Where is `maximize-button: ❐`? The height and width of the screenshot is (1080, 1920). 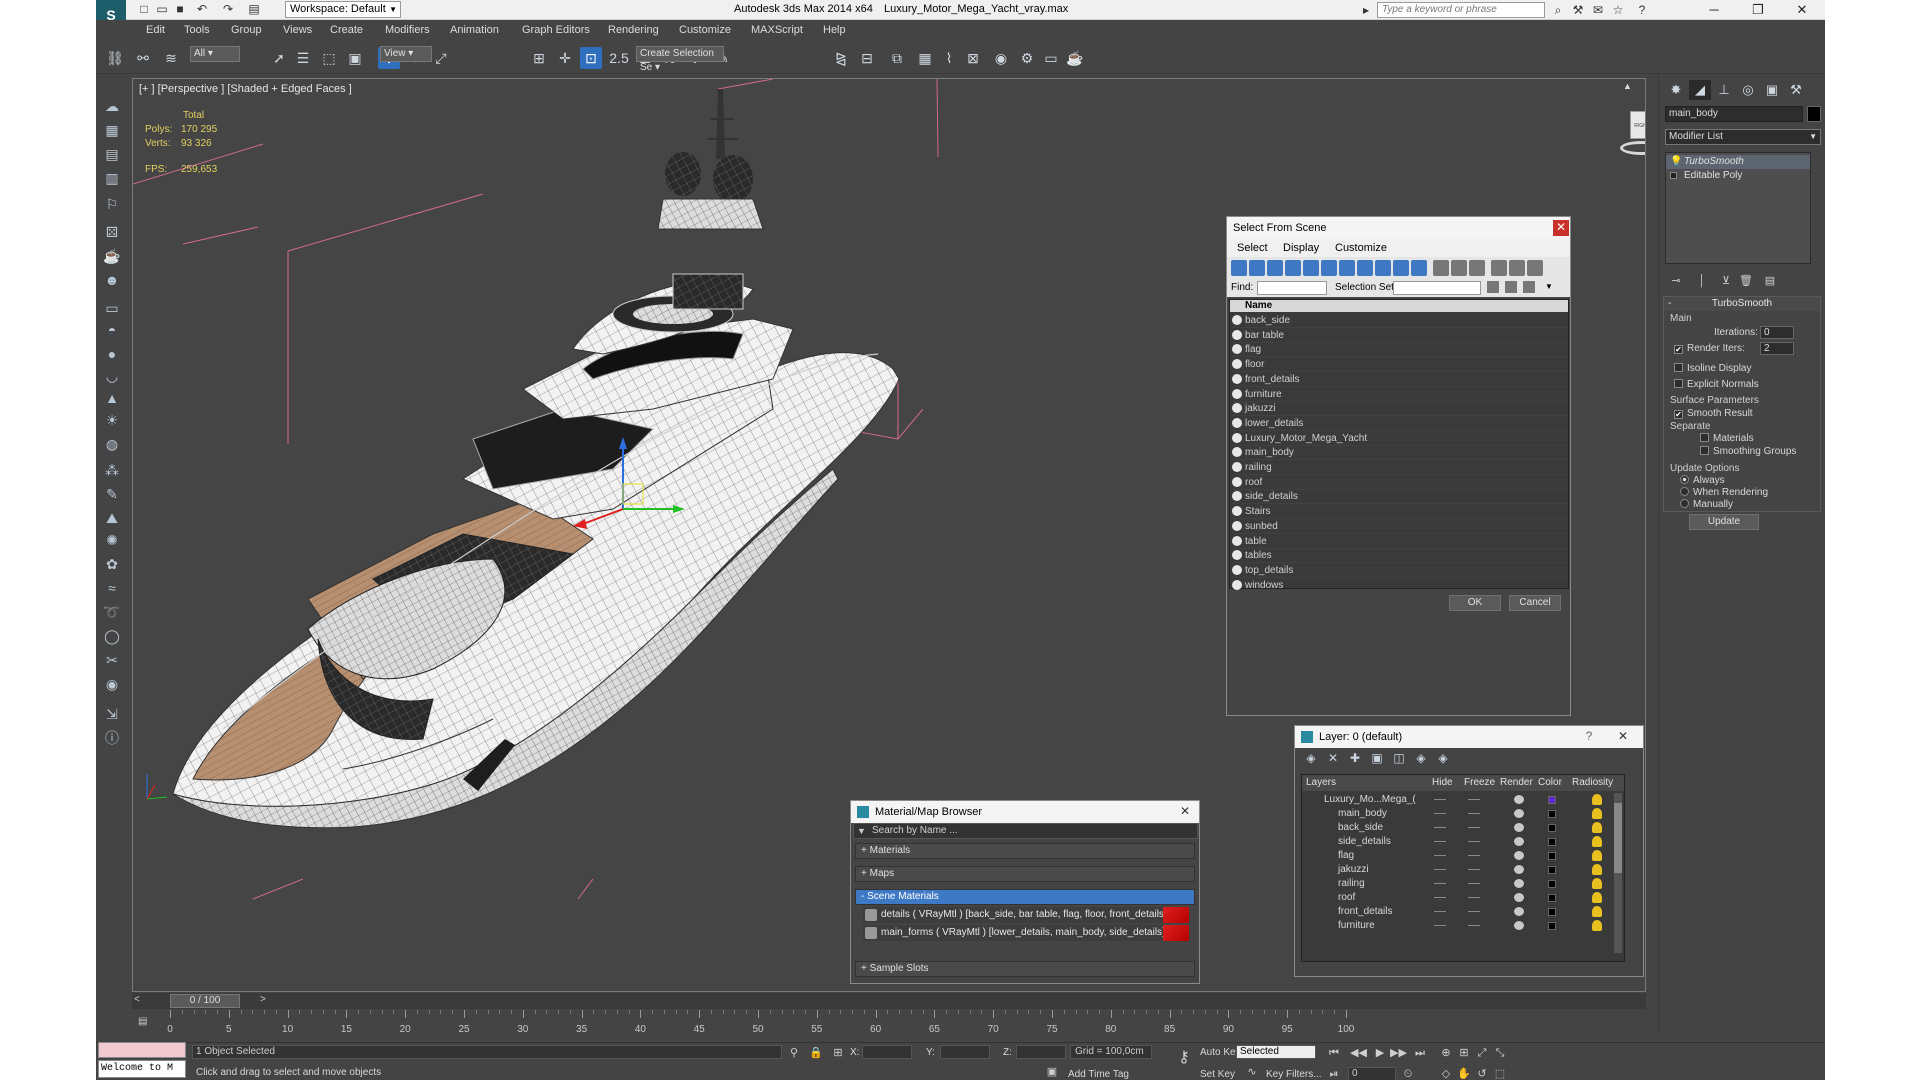
maximize-button: ❐ is located at coordinates (1758, 10).